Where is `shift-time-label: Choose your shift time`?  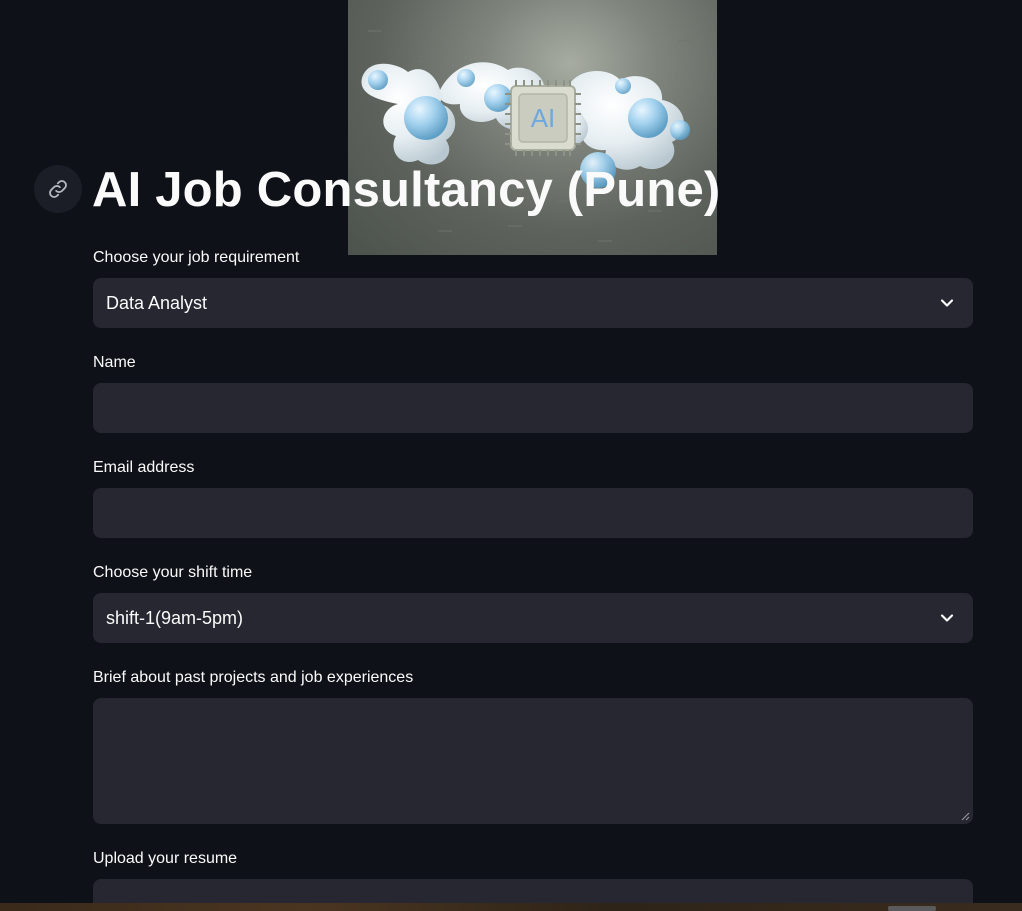 shift-time-label: Choose your shift time is located at coordinates (173, 572).